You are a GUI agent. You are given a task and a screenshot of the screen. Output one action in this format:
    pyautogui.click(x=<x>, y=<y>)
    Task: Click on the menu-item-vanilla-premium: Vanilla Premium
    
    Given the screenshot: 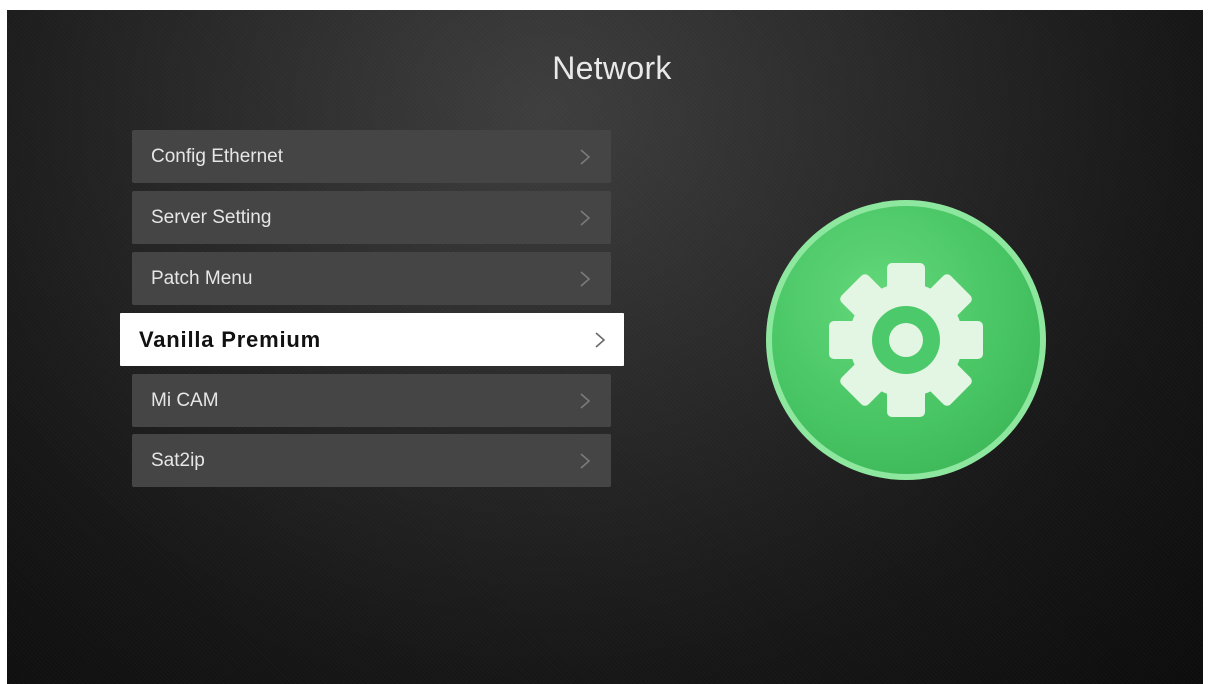 What is the action you would take?
    pyautogui.click(x=372, y=339)
    